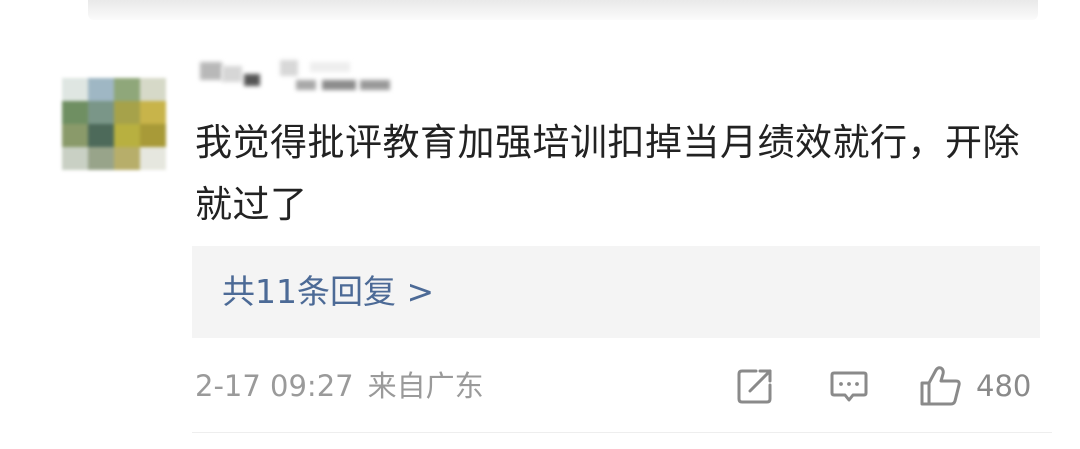 The width and height of the screenshot is (1080, 449). What do you see at coordinates (940, 386) in the screenshot?
I see `thumbs-up-icon` at bounding box center [940, 386].